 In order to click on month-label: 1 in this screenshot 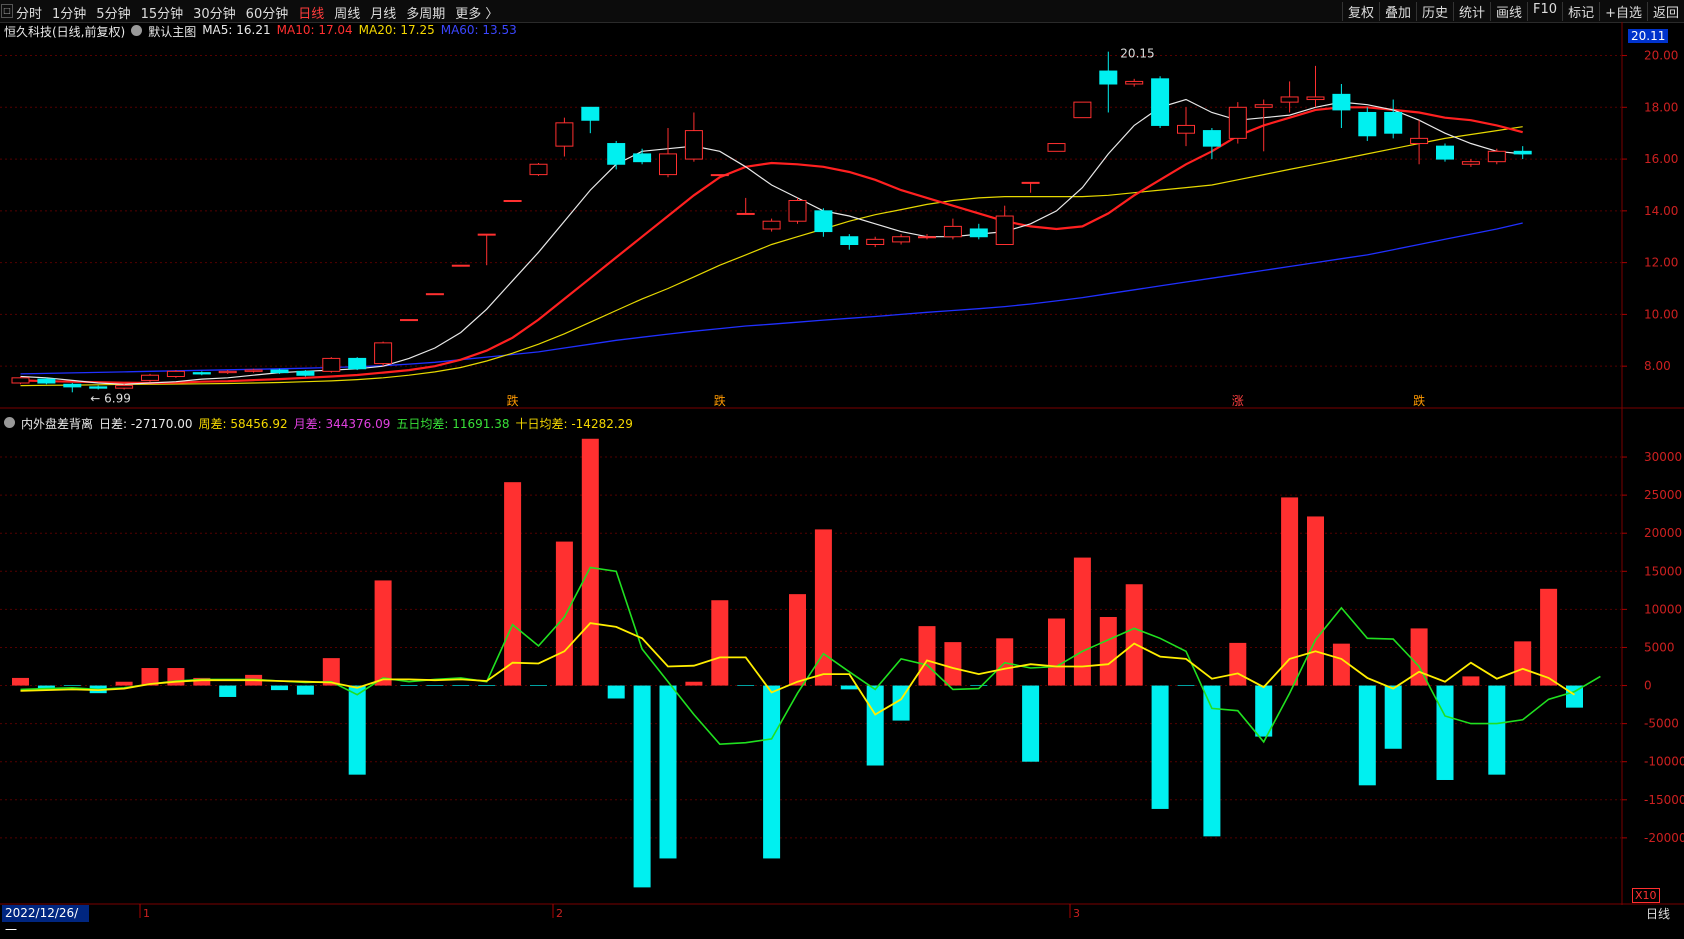, I will do `click(146, 913)`.